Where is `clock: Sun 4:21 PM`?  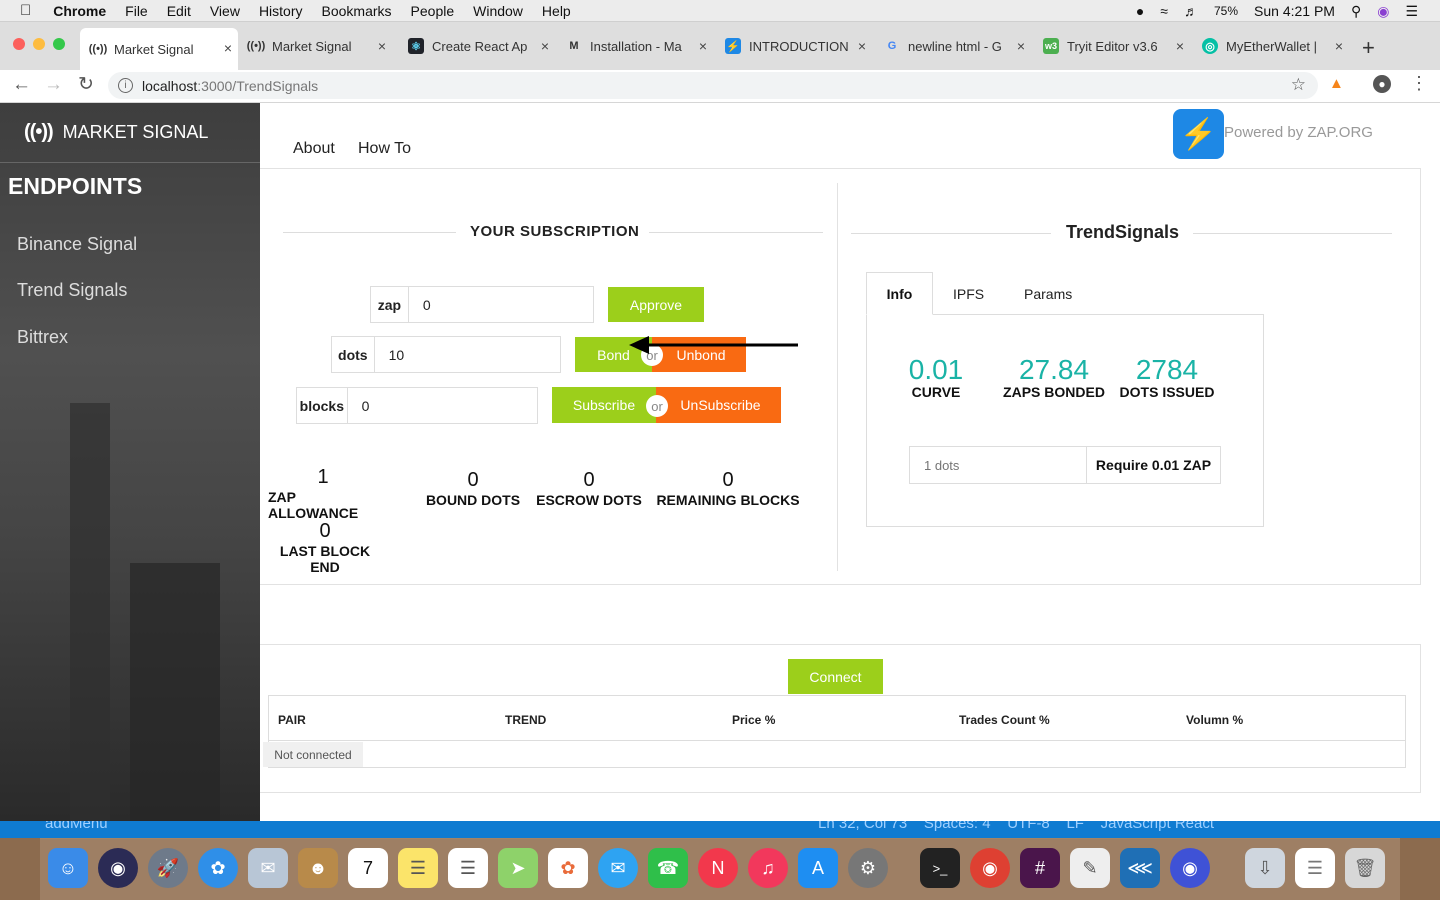 clock: Sun 4:21 PM is located at coordinates (1294, 11).